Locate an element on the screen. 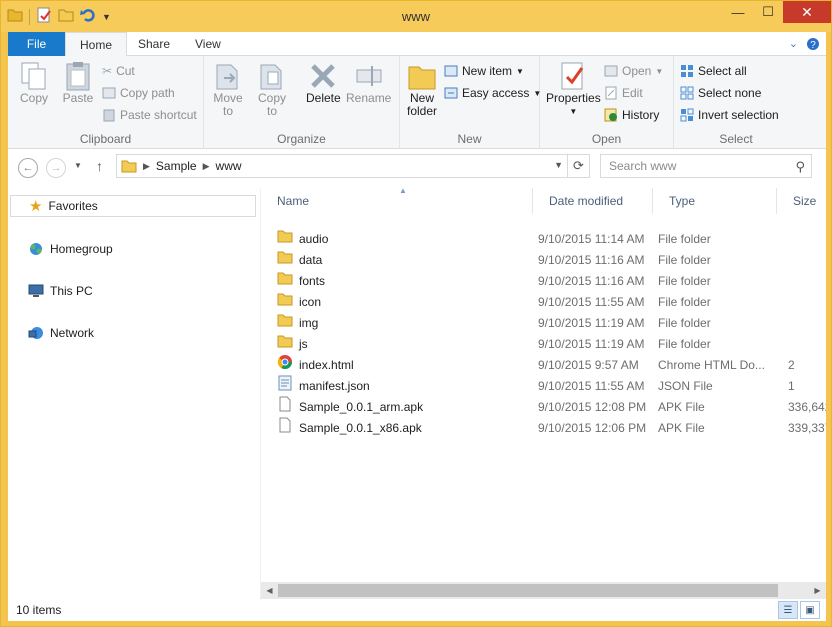 The image size is (832, 627). dropdown-arrow-icon: ▼ is located at coordinates (659, 71).